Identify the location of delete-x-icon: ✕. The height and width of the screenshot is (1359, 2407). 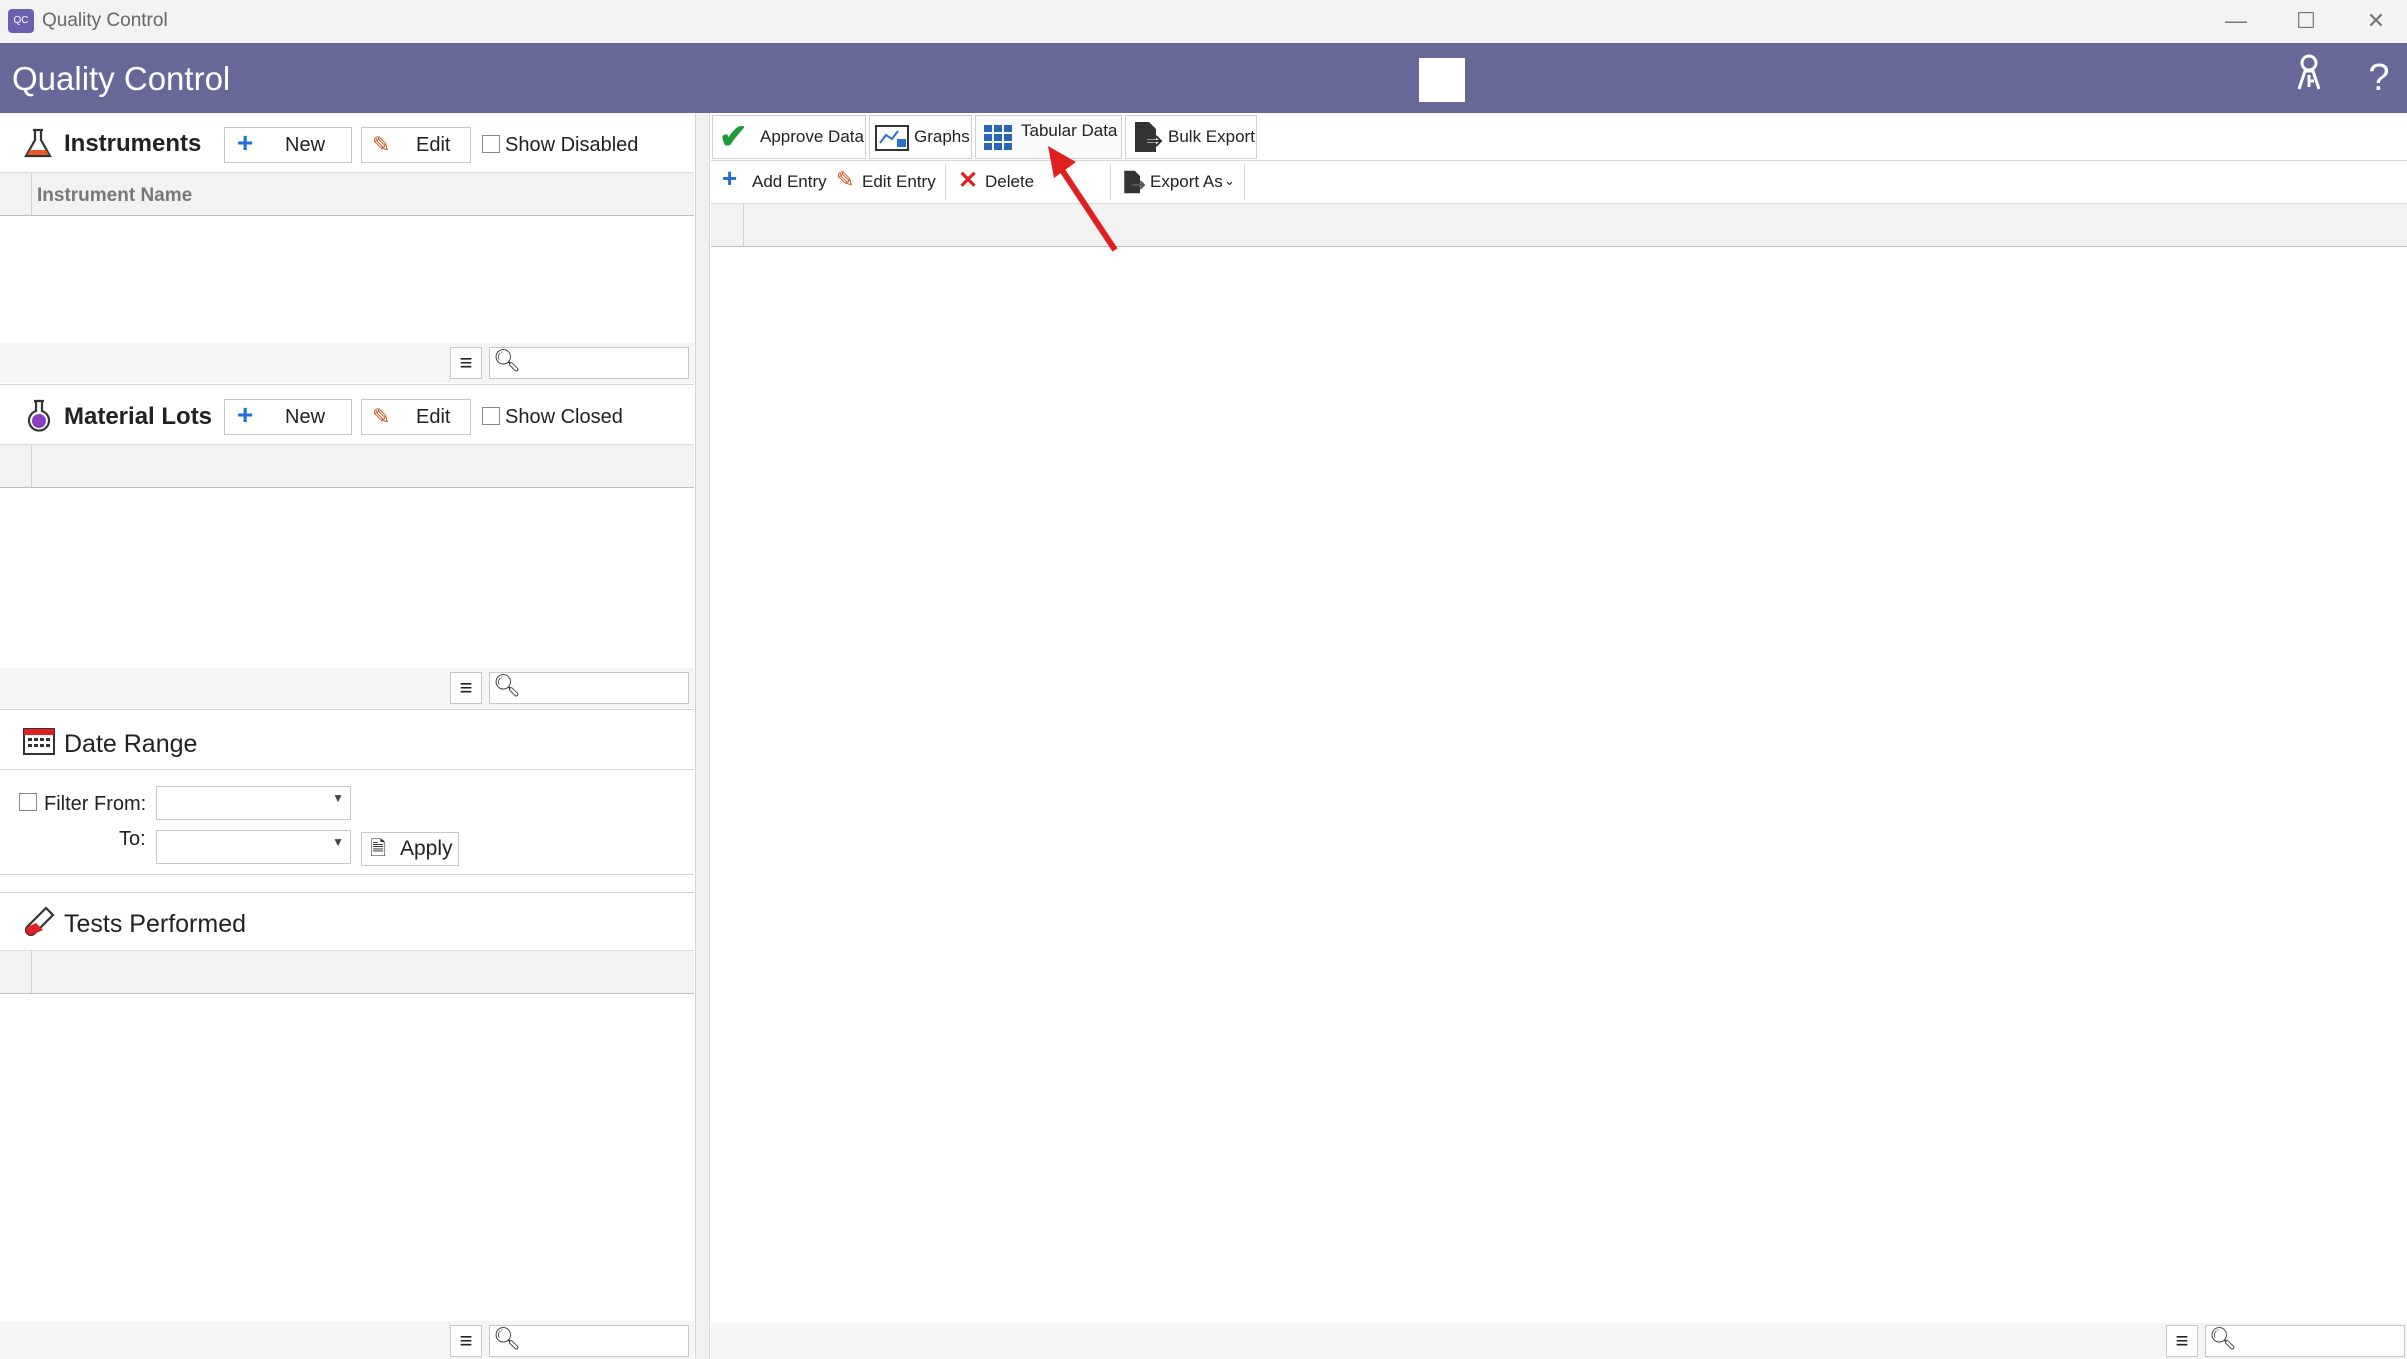
(968, 180).